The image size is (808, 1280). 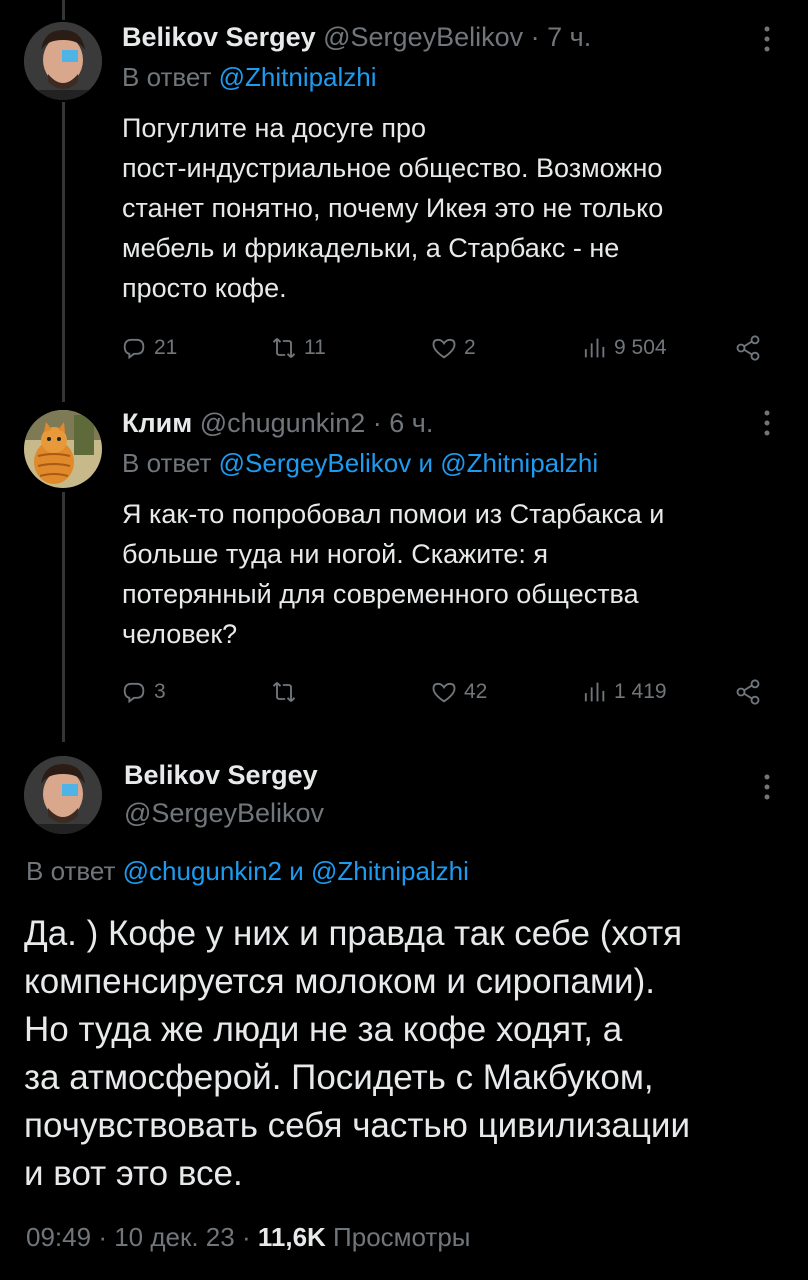 I want to click on reply-button: 3, so click(x=143, y=692).